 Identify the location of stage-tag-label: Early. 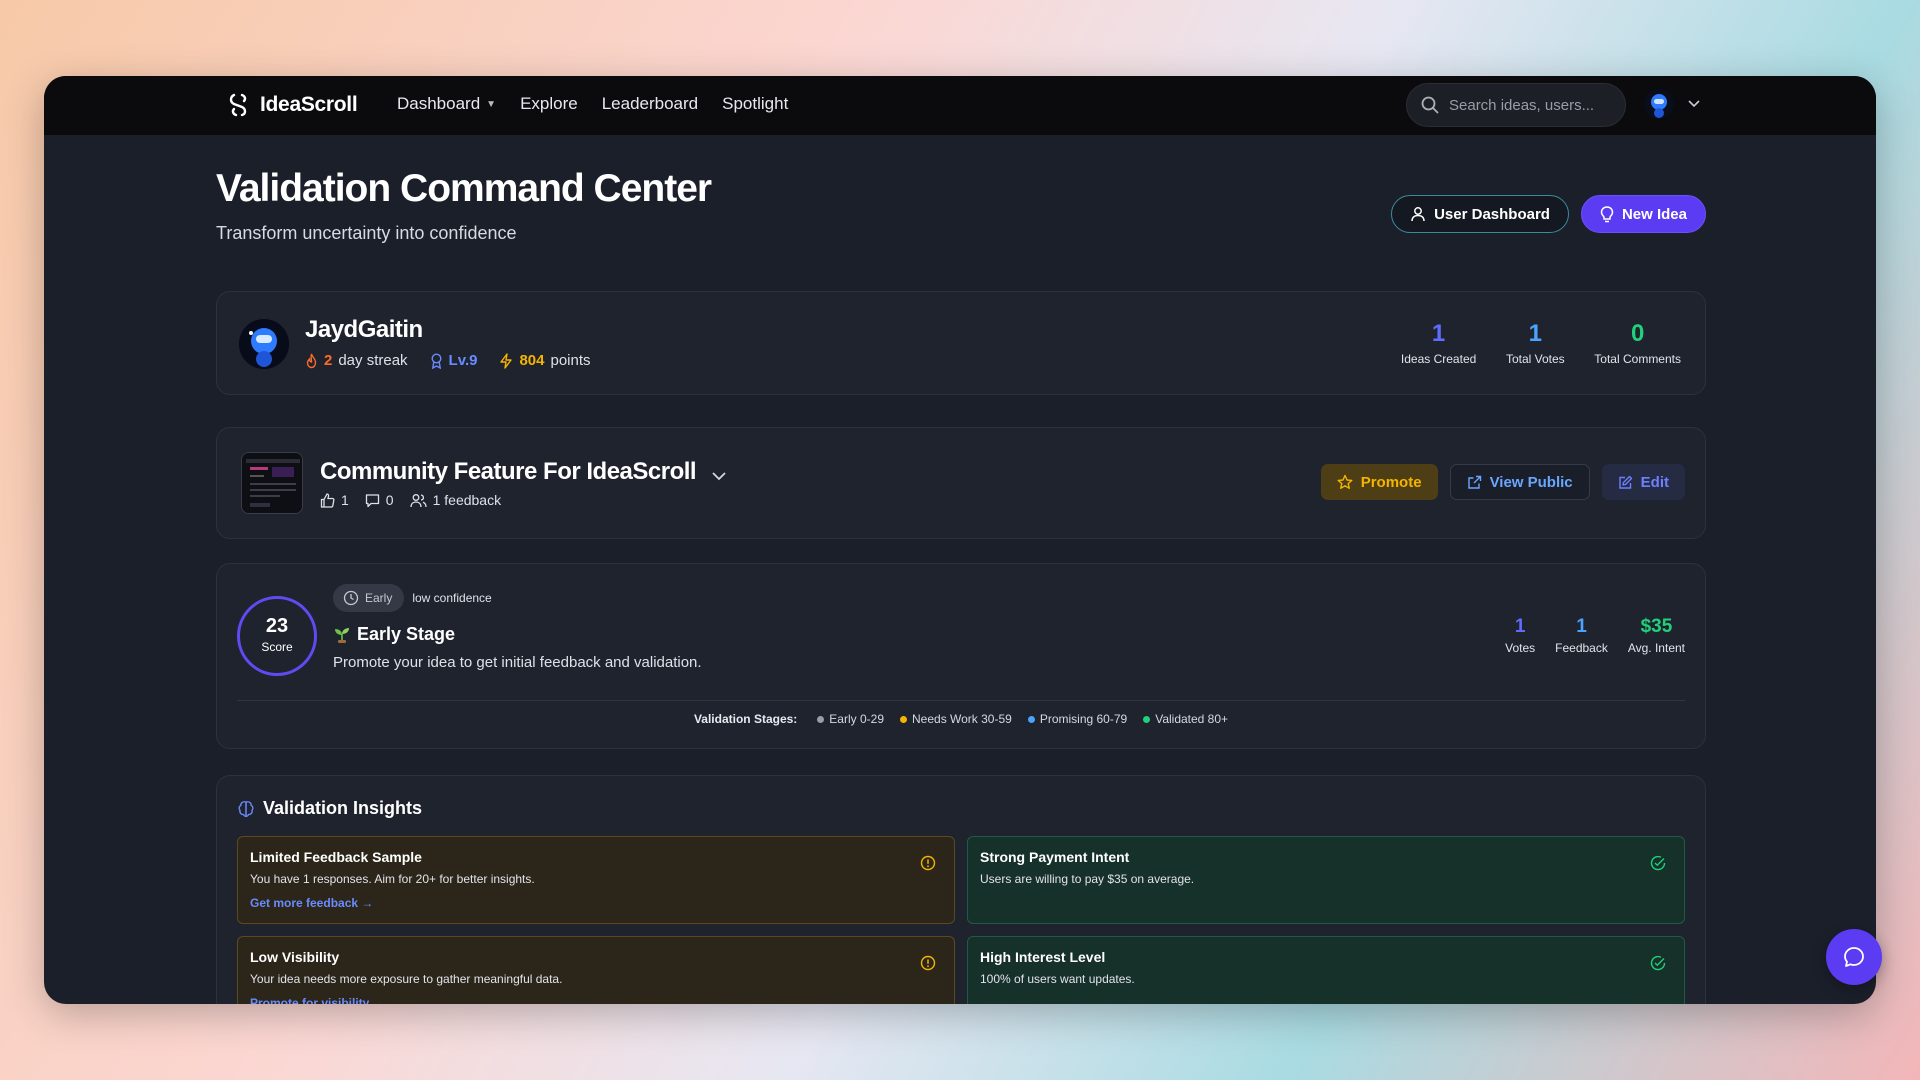
(379, 598).